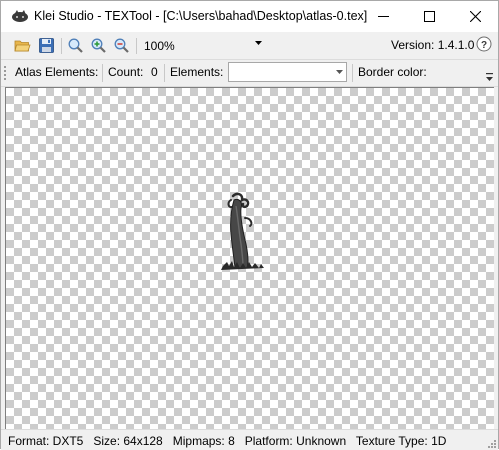  I want to click on toolbar-grip-icon, so click(5, 73).